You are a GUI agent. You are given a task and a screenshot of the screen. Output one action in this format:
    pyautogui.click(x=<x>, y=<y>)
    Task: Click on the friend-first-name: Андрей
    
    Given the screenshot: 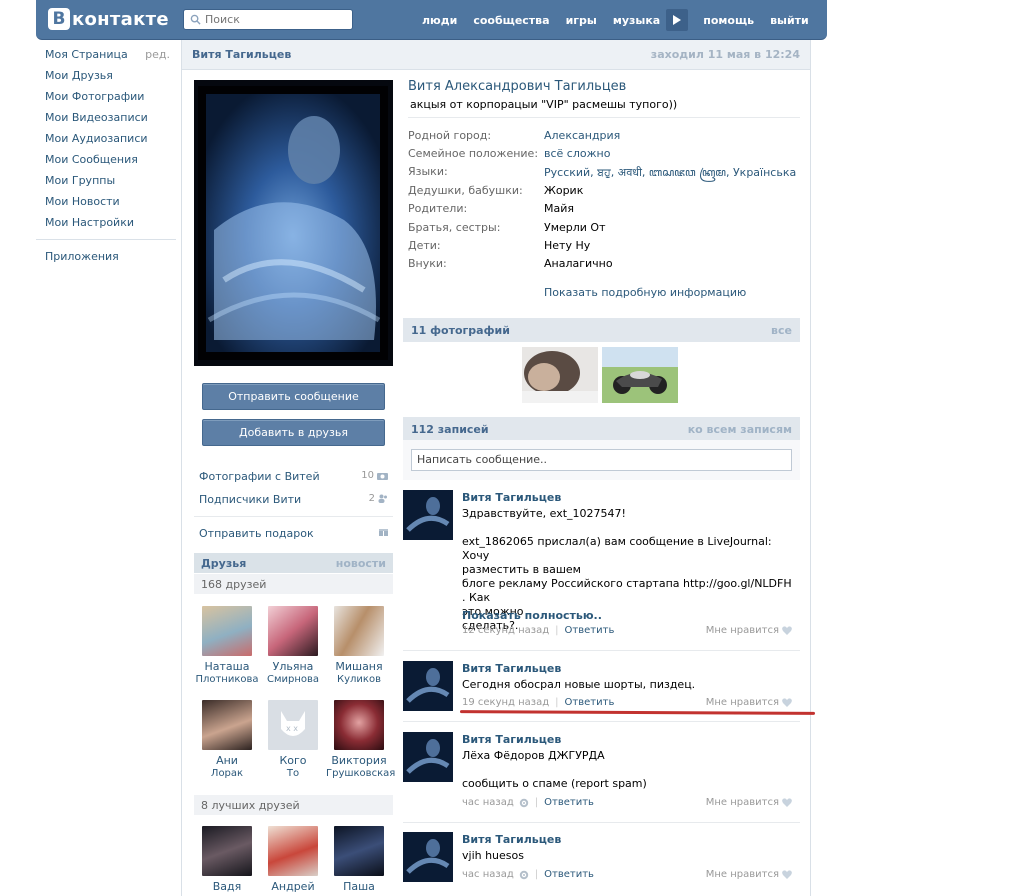 What is the action you would take?
    pyautogui.click(x=293, y=886)
    